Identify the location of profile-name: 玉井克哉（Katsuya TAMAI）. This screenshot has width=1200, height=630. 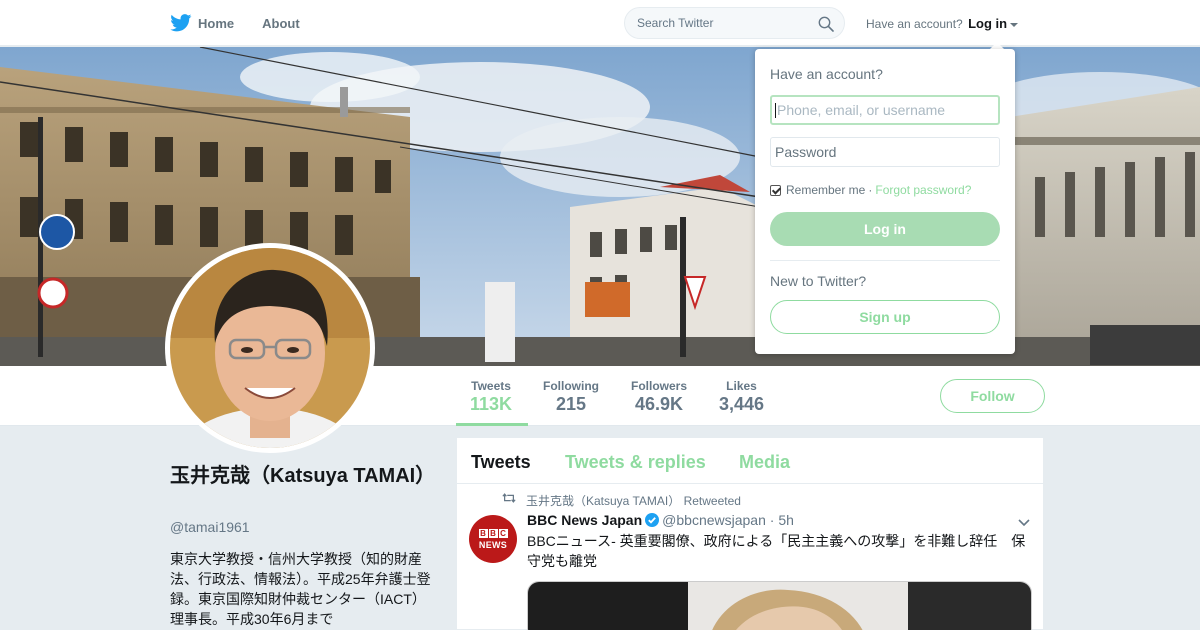
(302, 476).